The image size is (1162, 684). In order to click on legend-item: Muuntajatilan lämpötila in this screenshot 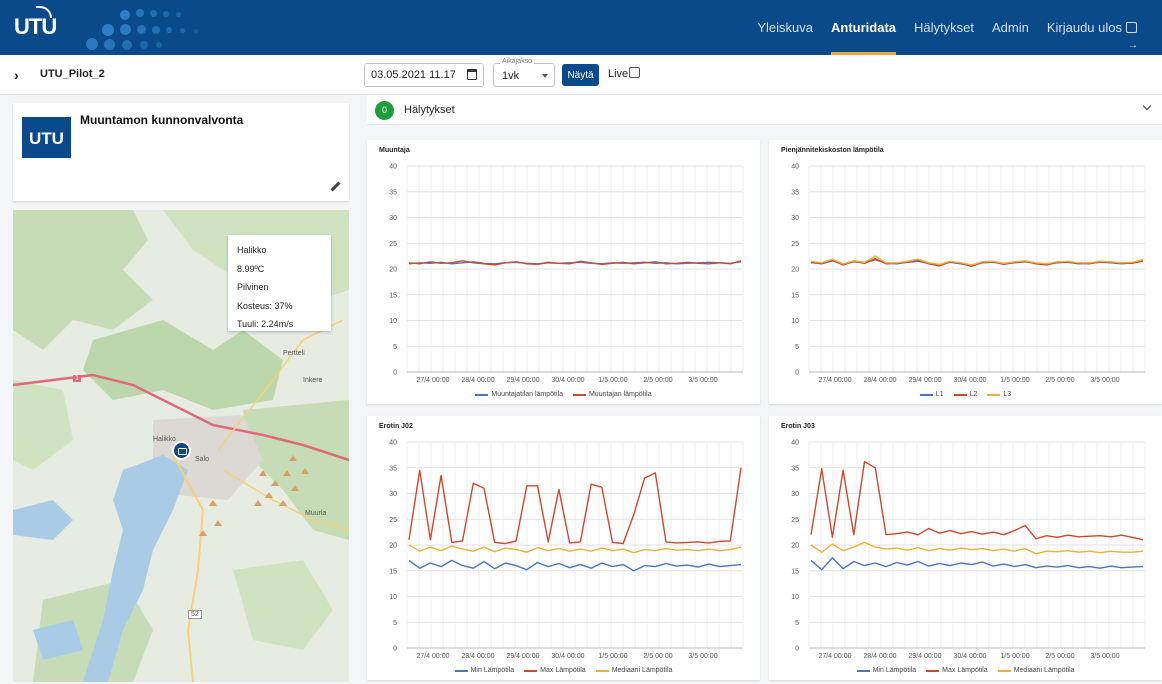, I will do `click(519, 394)`.